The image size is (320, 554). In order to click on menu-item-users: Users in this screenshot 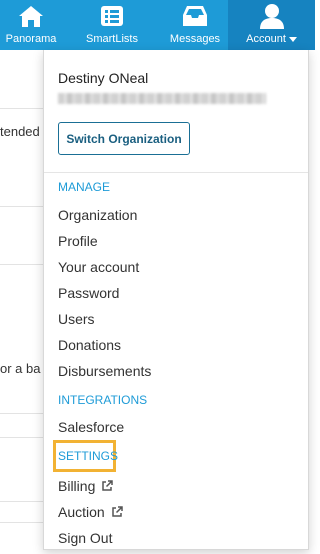, I will do `click(76, 319)`.